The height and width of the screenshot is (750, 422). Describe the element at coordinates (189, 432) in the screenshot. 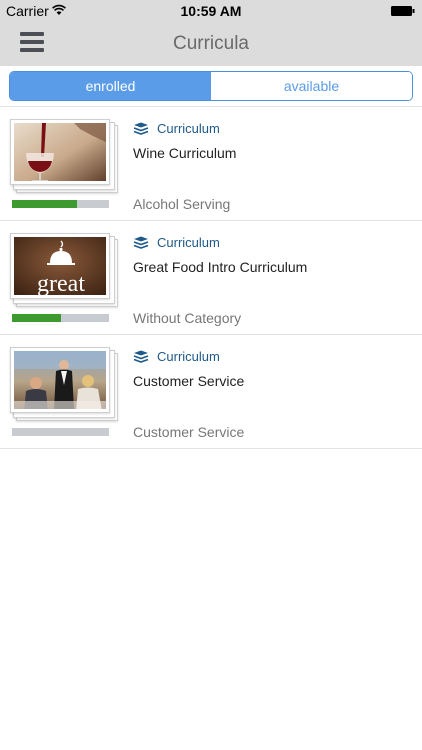

I see `item-category: Customer Service` at that location.